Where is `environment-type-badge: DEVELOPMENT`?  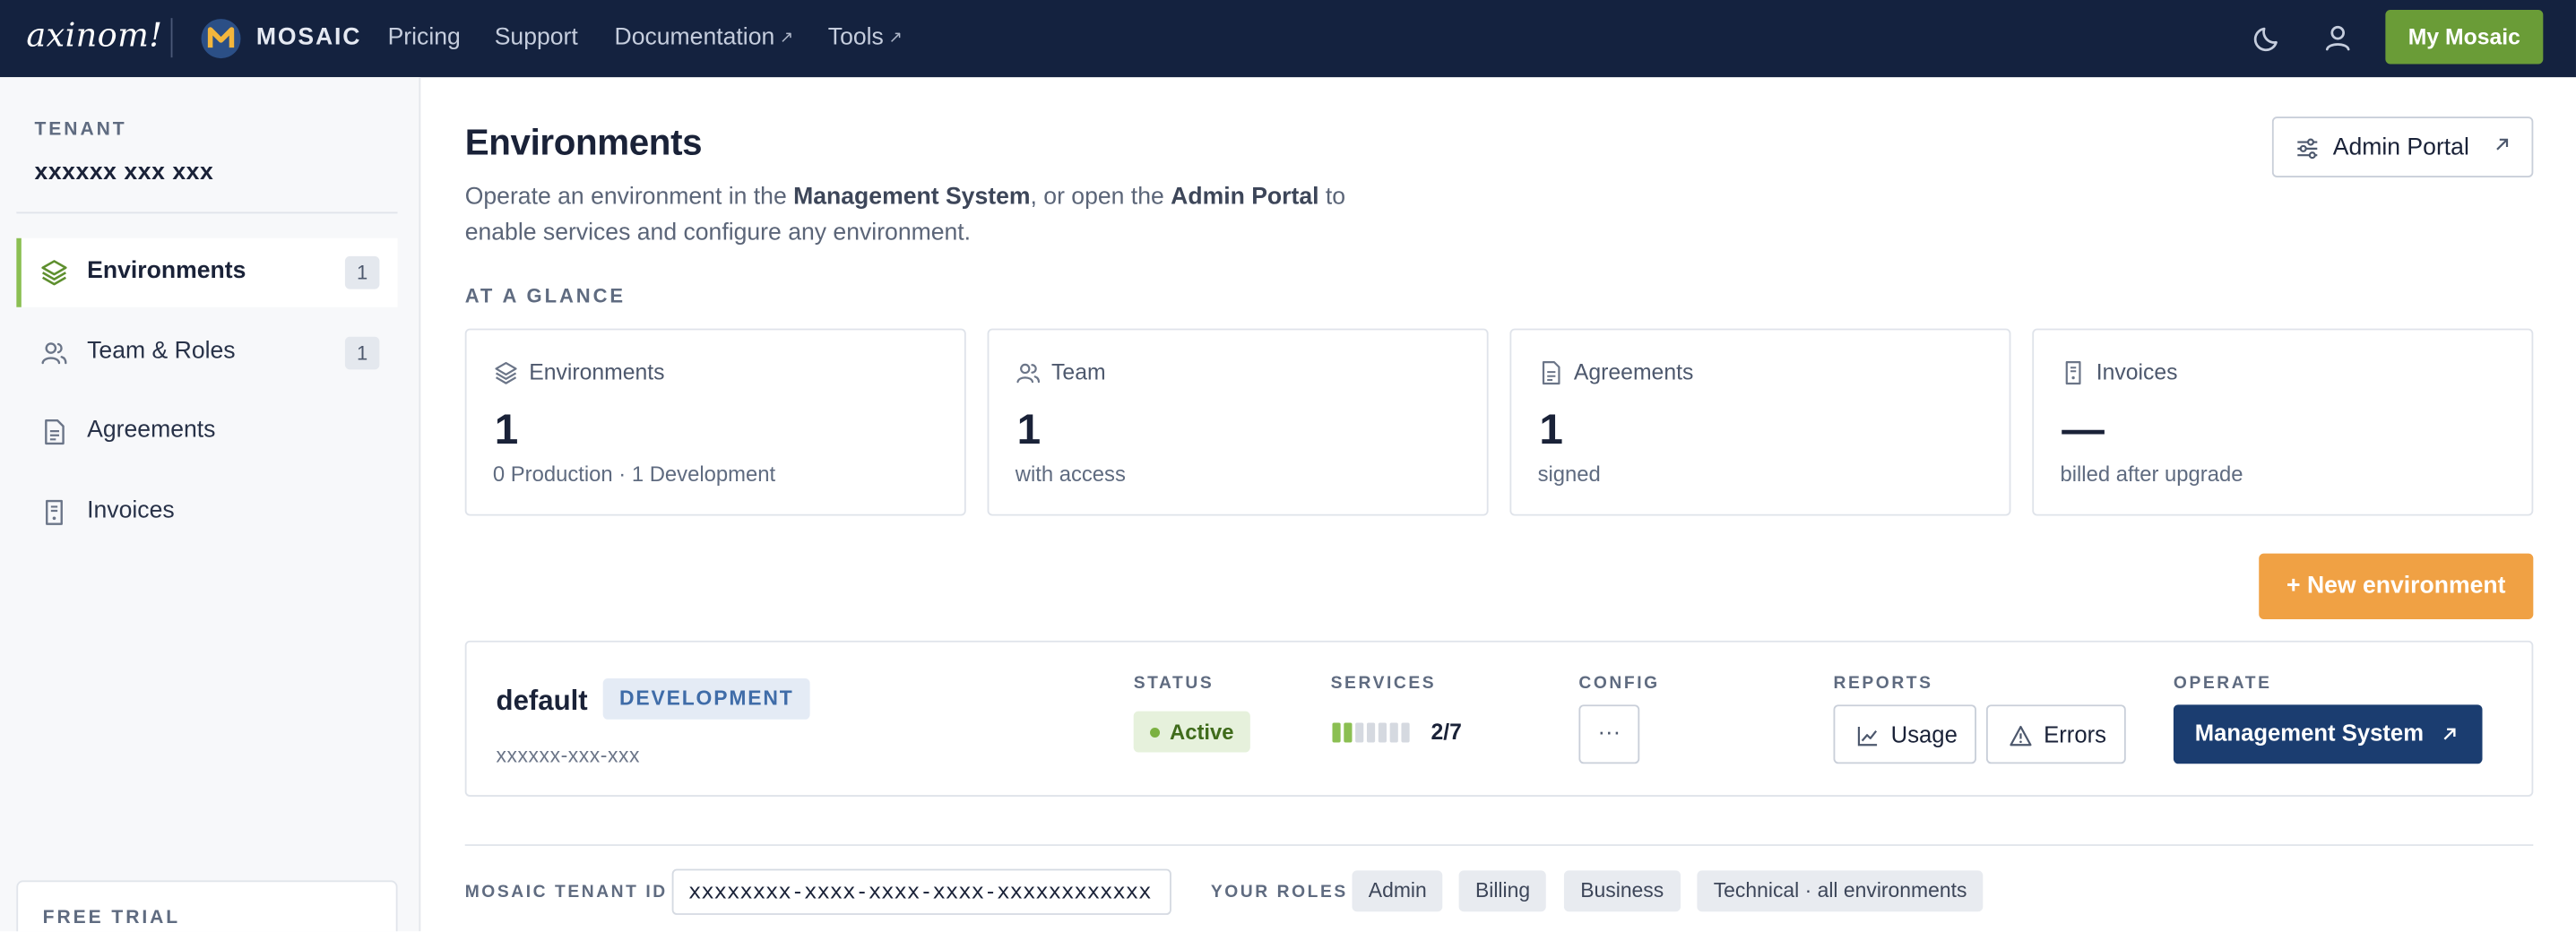
environment-type-badge: DEVELOPMENT is located at coordinates (706, 698).